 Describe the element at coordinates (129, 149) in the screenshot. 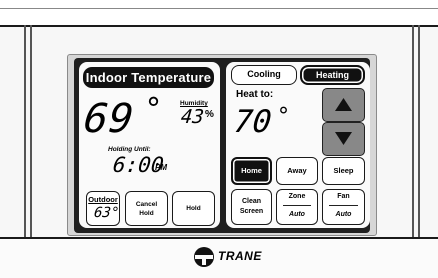

I see `holding-until-label: Holding Until:` at that location.